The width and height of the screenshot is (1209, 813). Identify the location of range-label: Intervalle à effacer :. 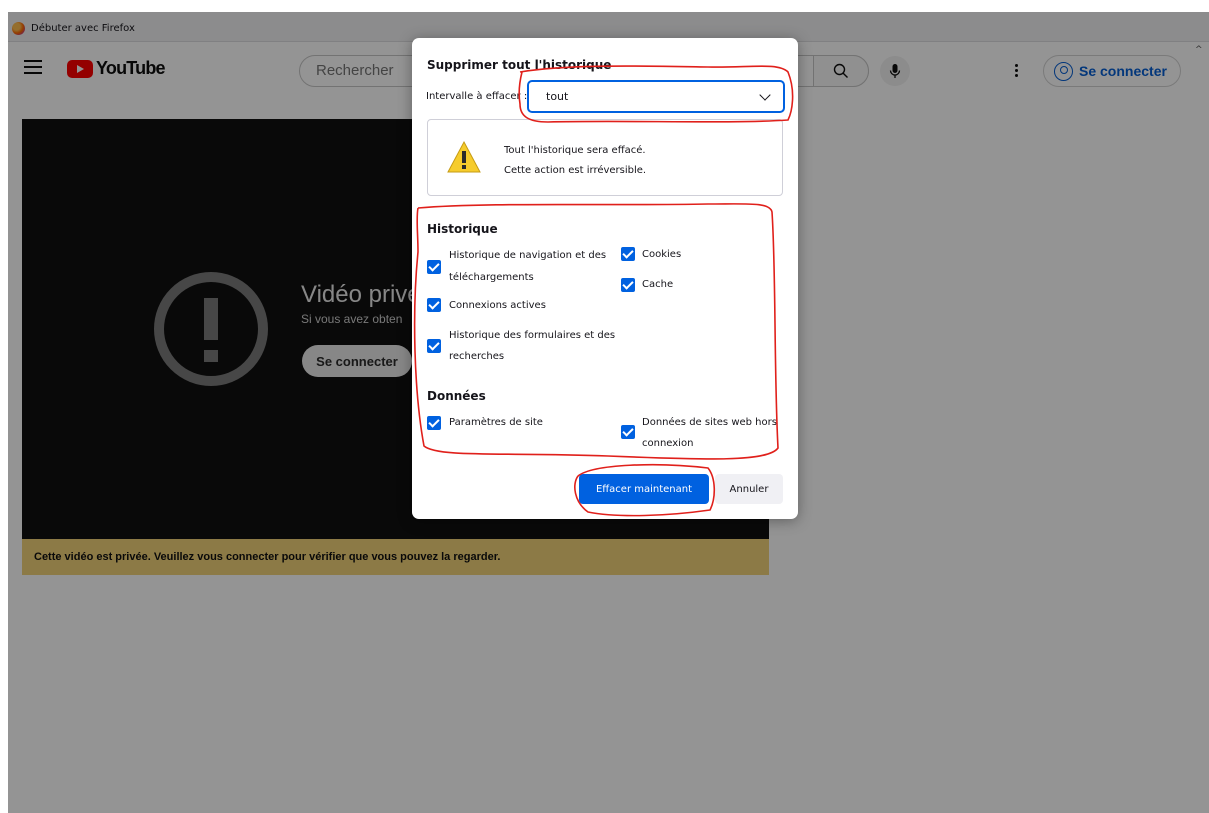
(477, 96).